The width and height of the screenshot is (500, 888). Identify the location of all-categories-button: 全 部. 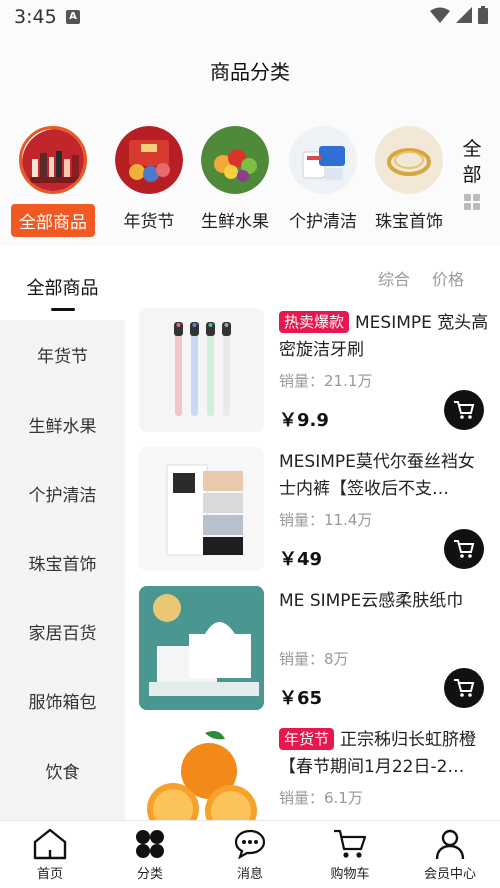
(472, 173).